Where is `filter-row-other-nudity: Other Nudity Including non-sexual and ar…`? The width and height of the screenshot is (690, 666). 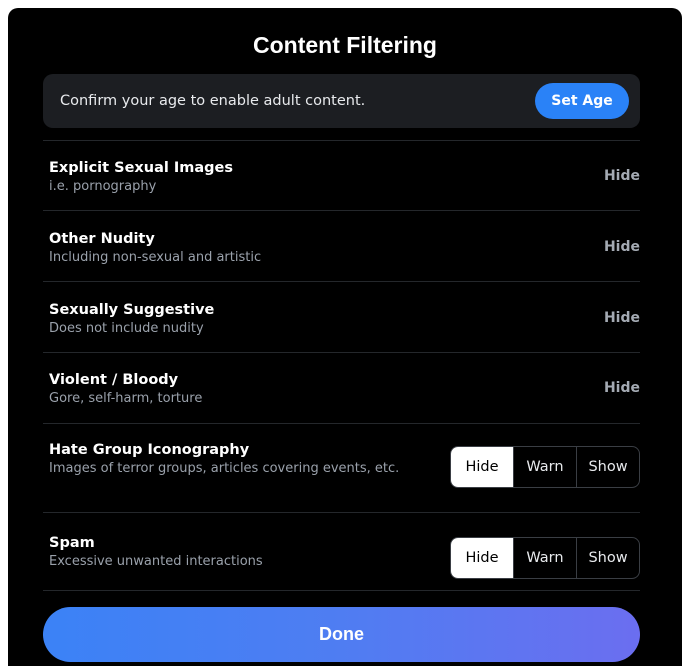 filter-row-other-nudity: Other Nudity Including non-sexual and ar… is located at coordinates (341, 245).